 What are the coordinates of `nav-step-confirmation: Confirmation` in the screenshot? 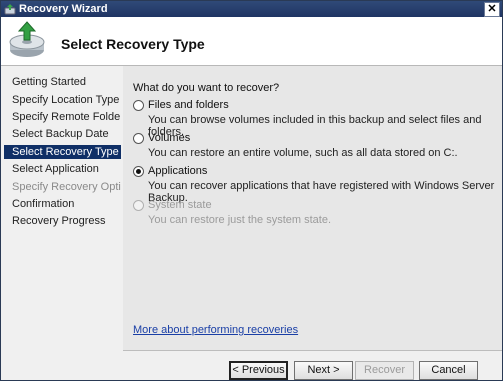 It's located at (62, 204).